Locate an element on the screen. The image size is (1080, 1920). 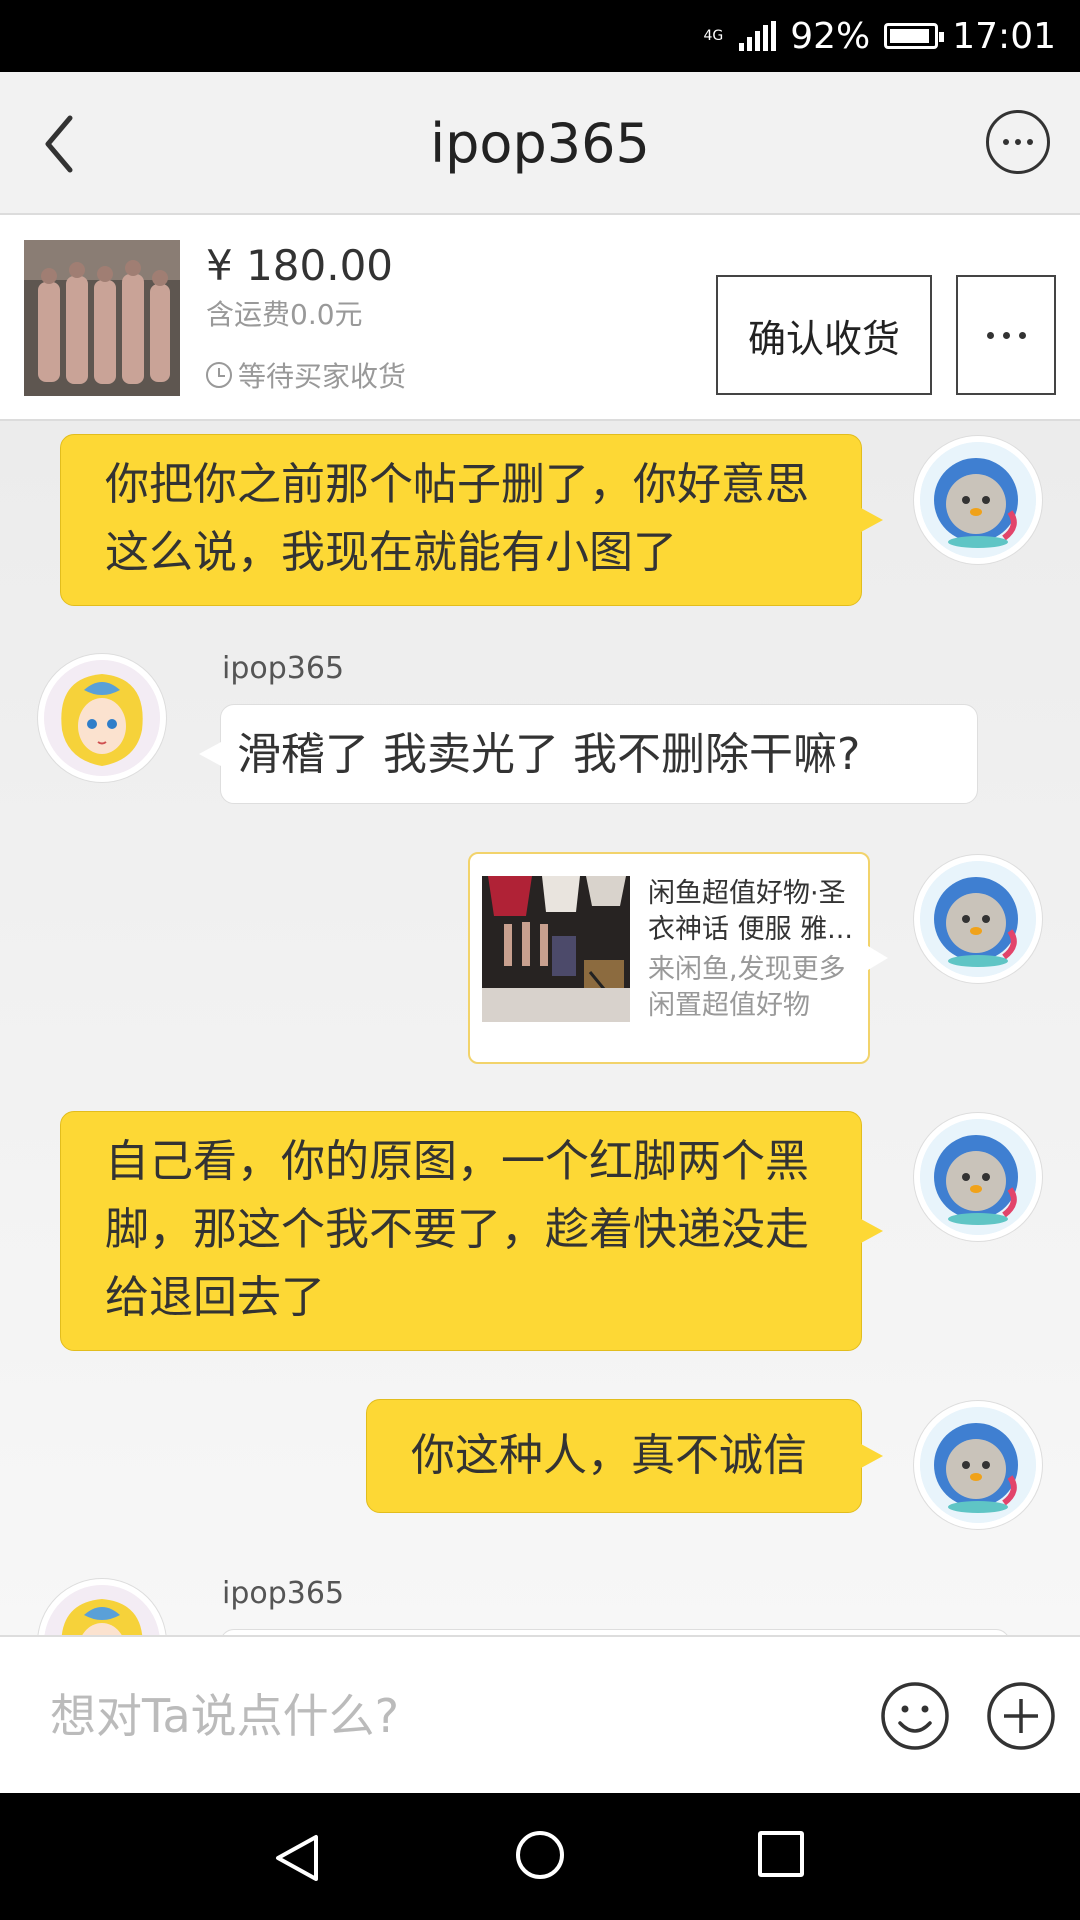
product-thumbnail is located at coordinates (102, 318).